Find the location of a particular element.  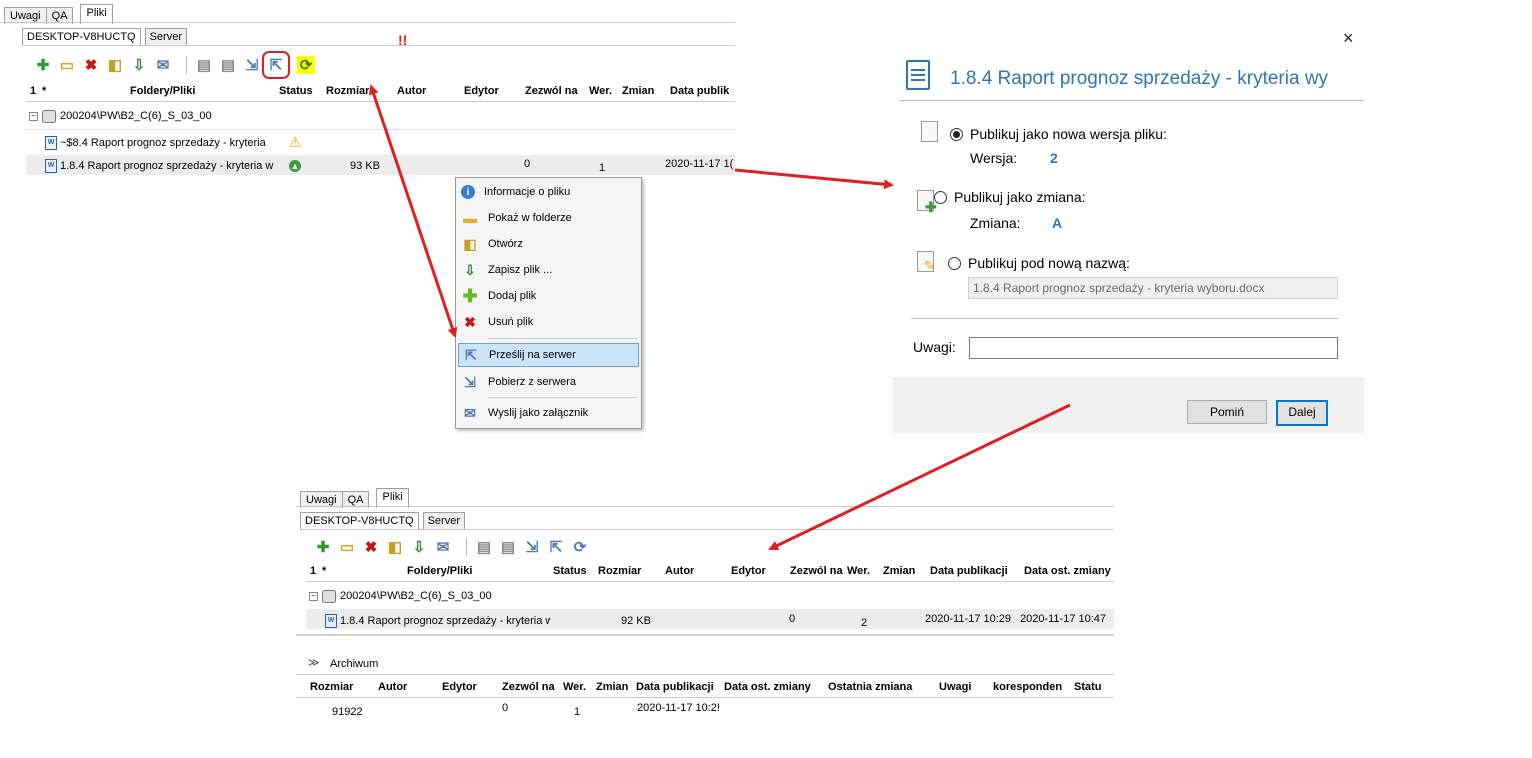

arrow-dialog-to-result is located at coordinates (919, 477).